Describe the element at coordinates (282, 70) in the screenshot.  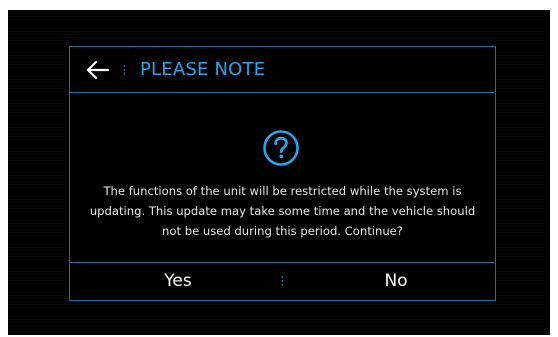
I see `dialog-header: ⁝ PLEASE NOTE` at that location.